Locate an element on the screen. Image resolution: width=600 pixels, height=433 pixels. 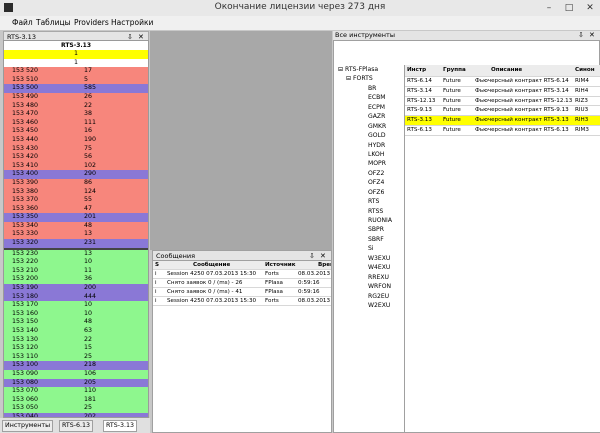
orderbook-row: 153 110 25 is located at coordinates (76, 357).